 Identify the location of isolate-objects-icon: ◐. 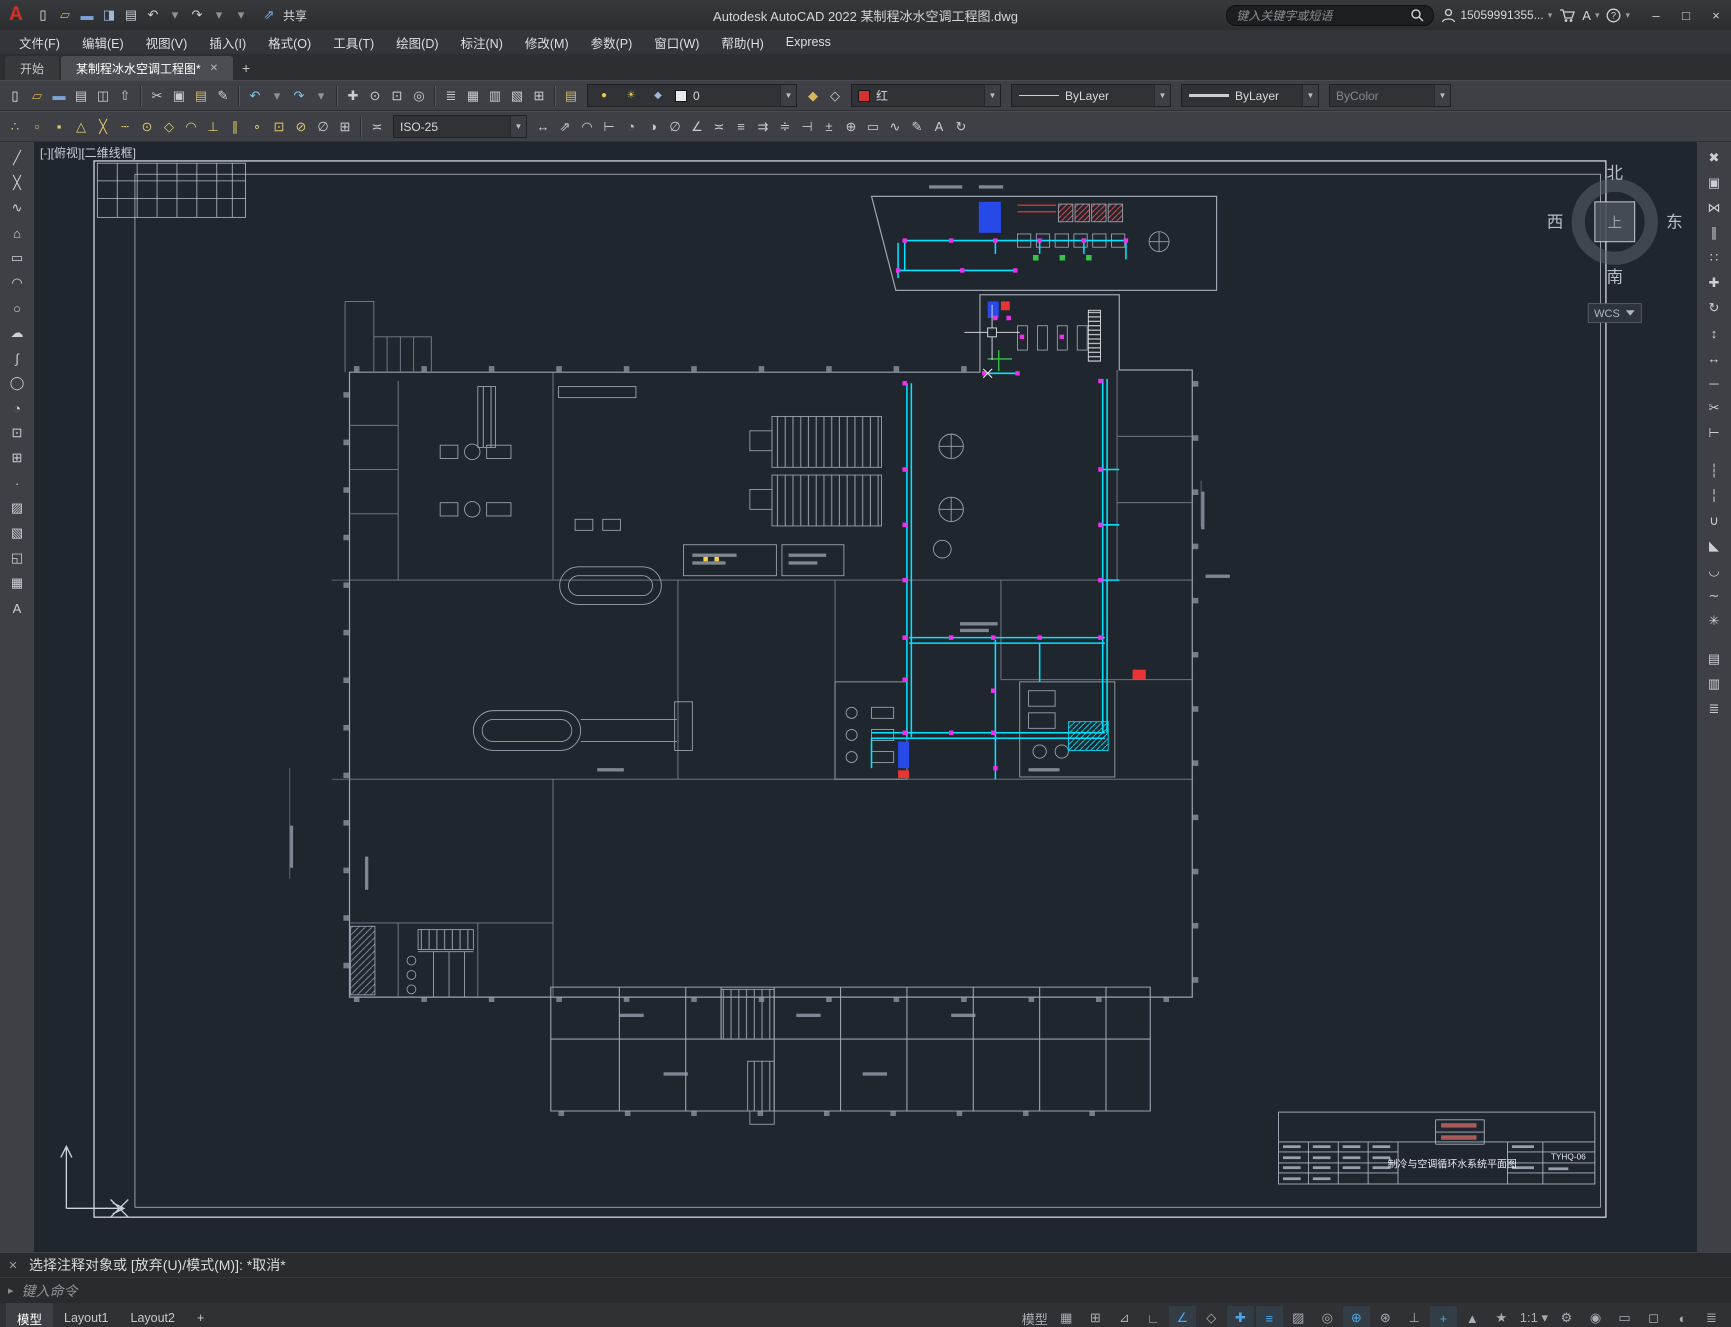
(1682, 1316).